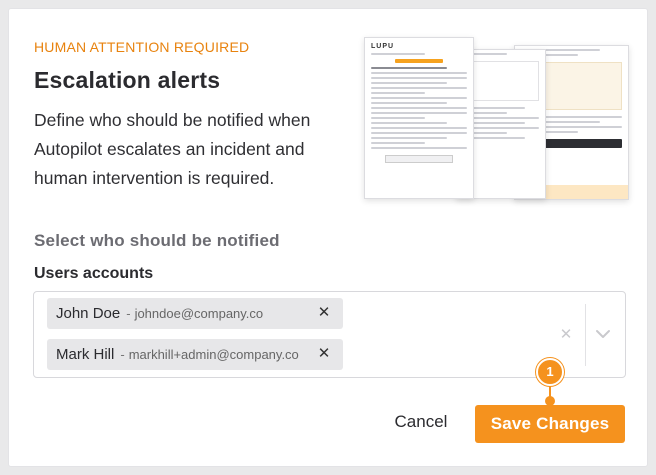 Image resolution: width=656 pixels, height=475 pixels. Describe the element at coordinates (94, 273) in the screenshot. I see `users-accounts-label: Users accounts` at that location.